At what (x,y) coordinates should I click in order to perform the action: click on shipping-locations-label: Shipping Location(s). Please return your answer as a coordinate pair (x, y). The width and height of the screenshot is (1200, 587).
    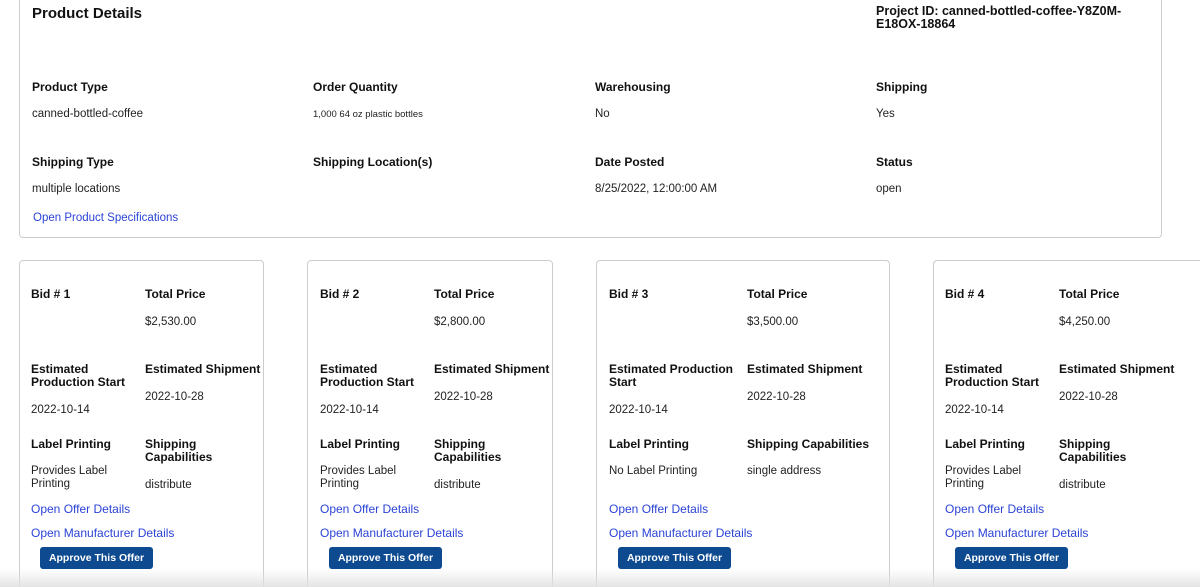
    Looking at the image, I should click on (373, 162).